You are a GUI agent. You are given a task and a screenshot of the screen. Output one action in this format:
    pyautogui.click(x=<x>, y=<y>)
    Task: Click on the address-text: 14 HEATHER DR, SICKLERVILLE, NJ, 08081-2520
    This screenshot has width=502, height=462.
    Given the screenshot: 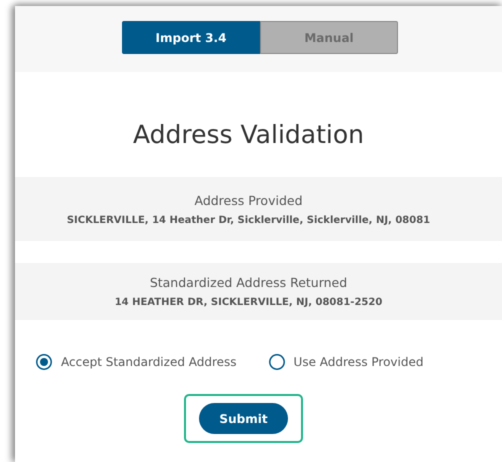 What is the action you would take?
    pyautogui.click(x=248, y=302)
    